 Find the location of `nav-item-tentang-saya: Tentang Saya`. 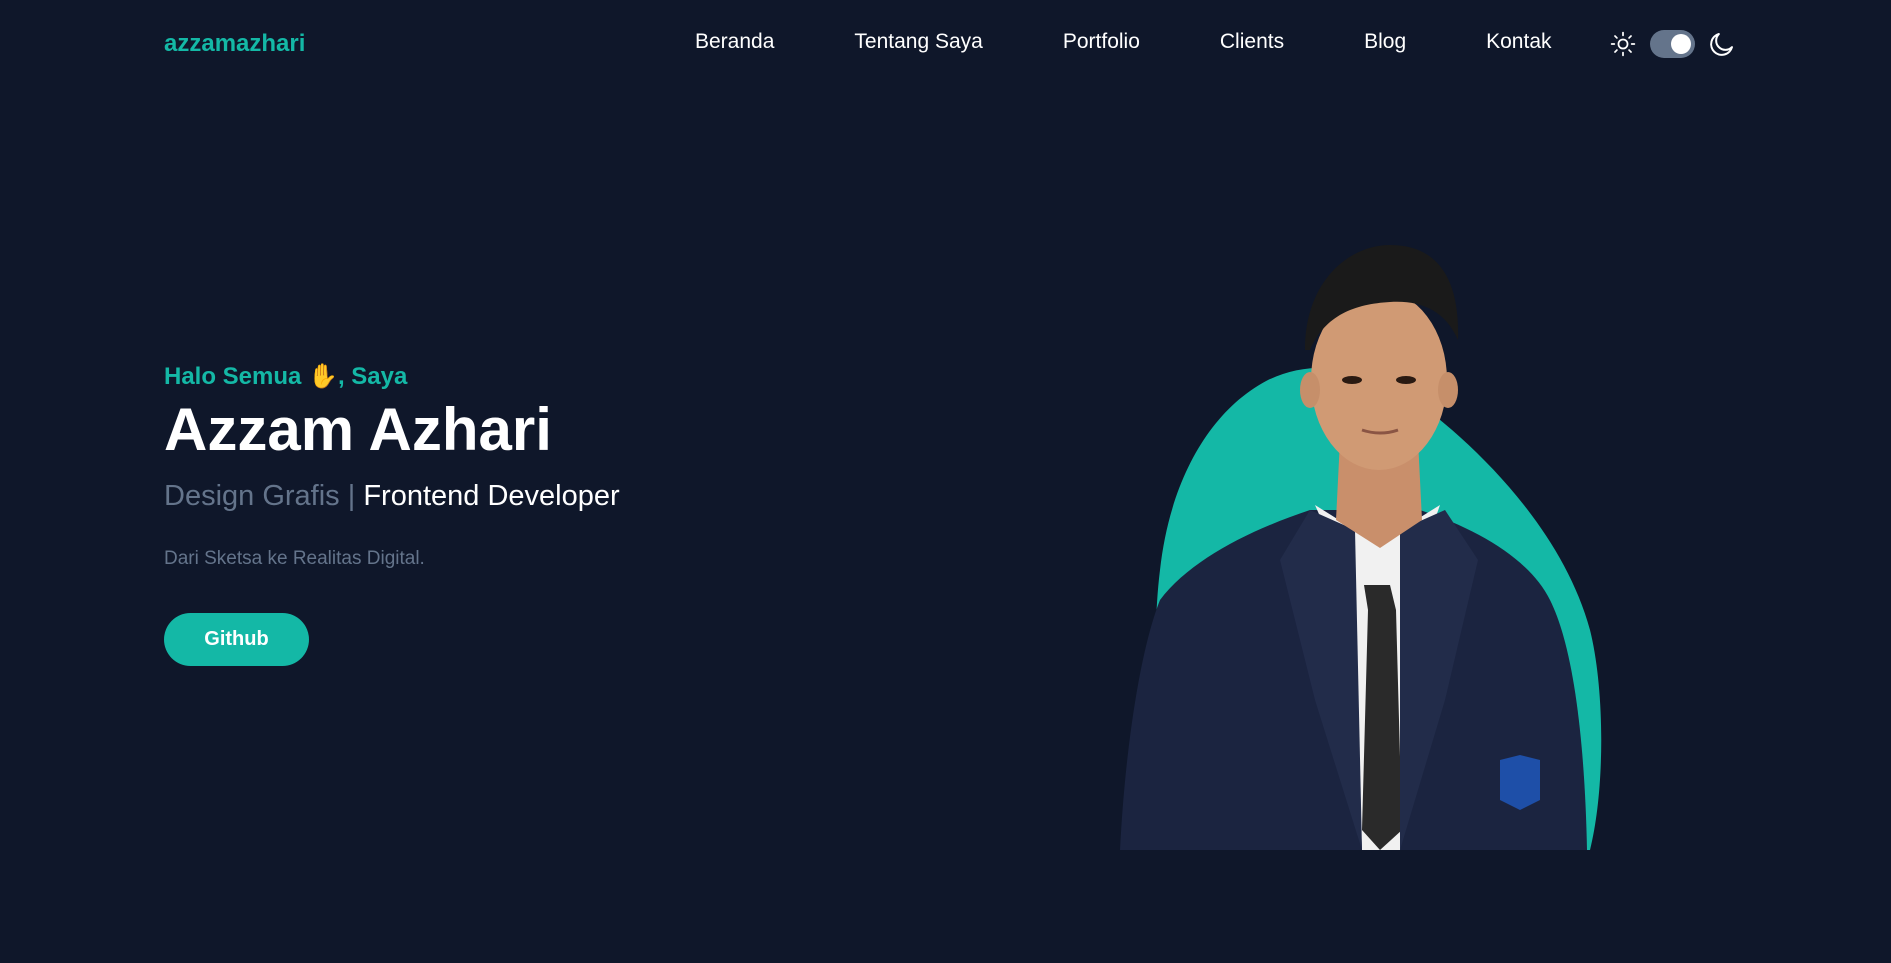

nav-item-tentang-saya: Tentang Saya is located at coordinates (918, 42).